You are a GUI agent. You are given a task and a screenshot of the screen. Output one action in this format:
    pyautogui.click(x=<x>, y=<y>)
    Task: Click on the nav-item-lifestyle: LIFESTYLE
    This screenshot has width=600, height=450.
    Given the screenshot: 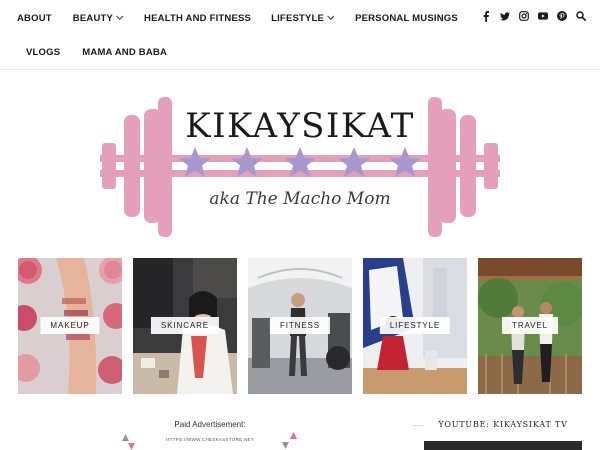 What is the action you would take?
    pyautogui.click(x=303, y=18)
    